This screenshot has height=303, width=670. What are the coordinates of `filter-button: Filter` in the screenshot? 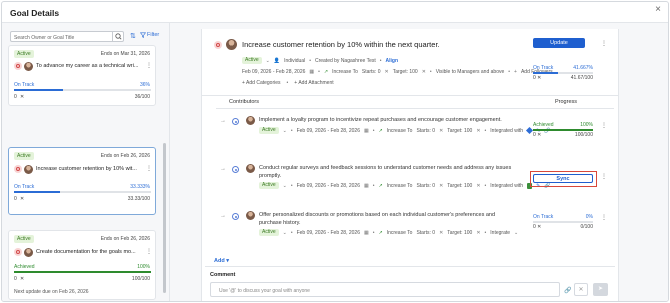 It's located at (149, 35).